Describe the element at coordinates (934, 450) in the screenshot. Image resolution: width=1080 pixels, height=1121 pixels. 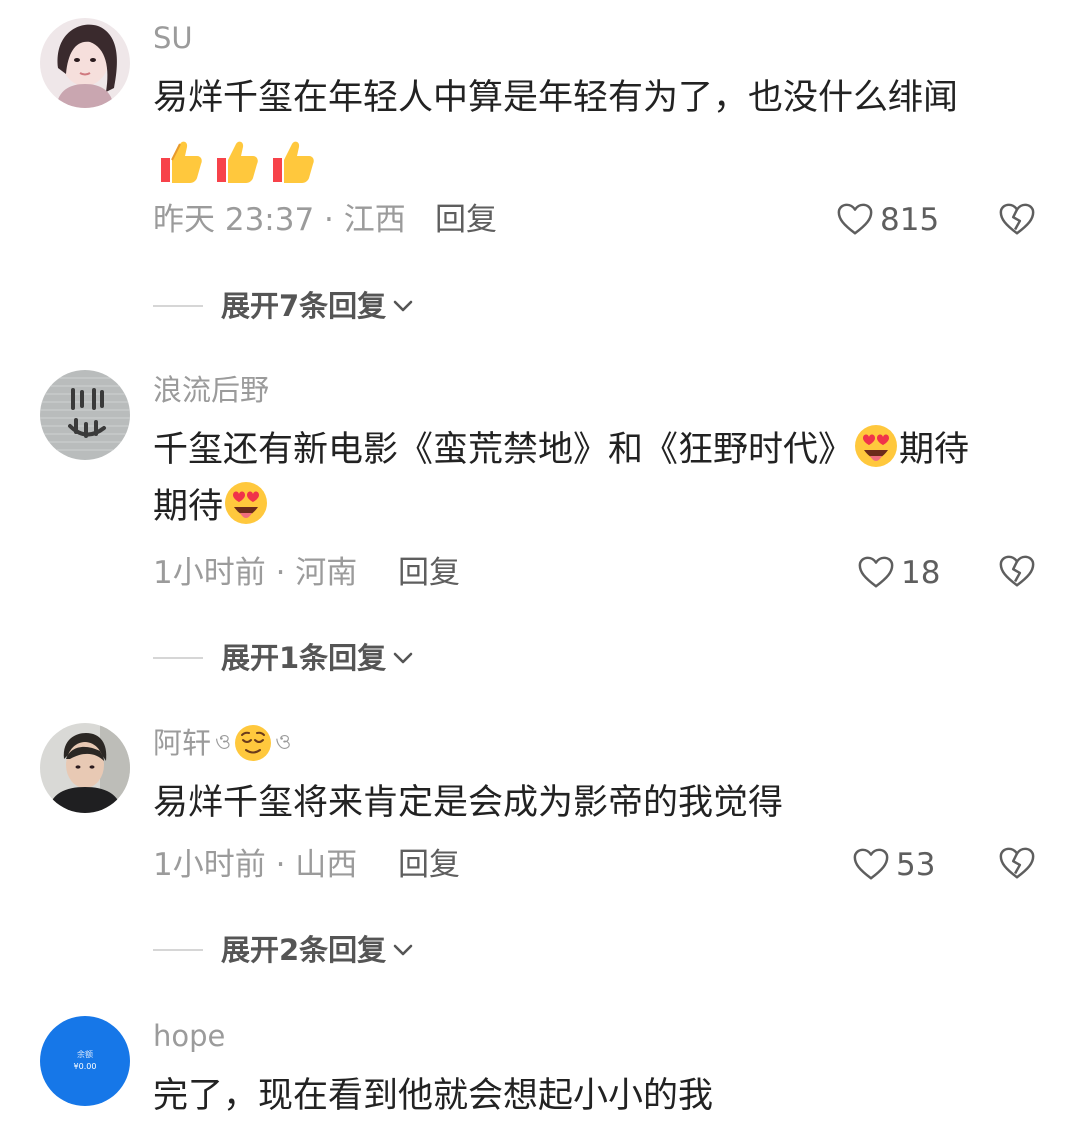
I see `comment-text-line1-tail: 期待` at that location.